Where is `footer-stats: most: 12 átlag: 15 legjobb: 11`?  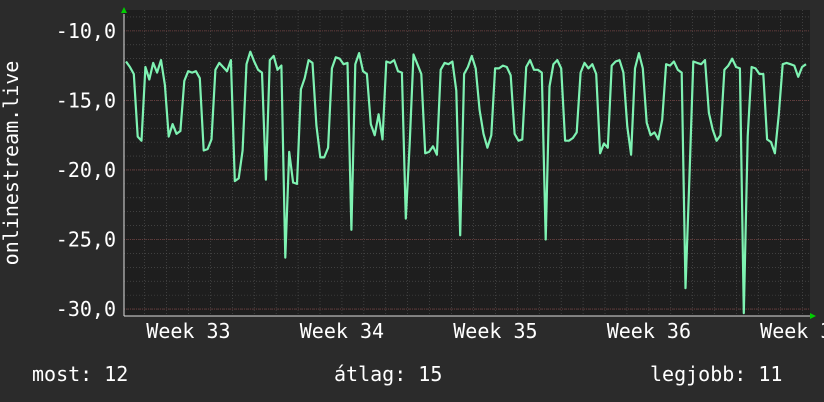
footer-stats: most: 12 átlag: 15 legjobb: 11 is located at coordinates (412, 375).